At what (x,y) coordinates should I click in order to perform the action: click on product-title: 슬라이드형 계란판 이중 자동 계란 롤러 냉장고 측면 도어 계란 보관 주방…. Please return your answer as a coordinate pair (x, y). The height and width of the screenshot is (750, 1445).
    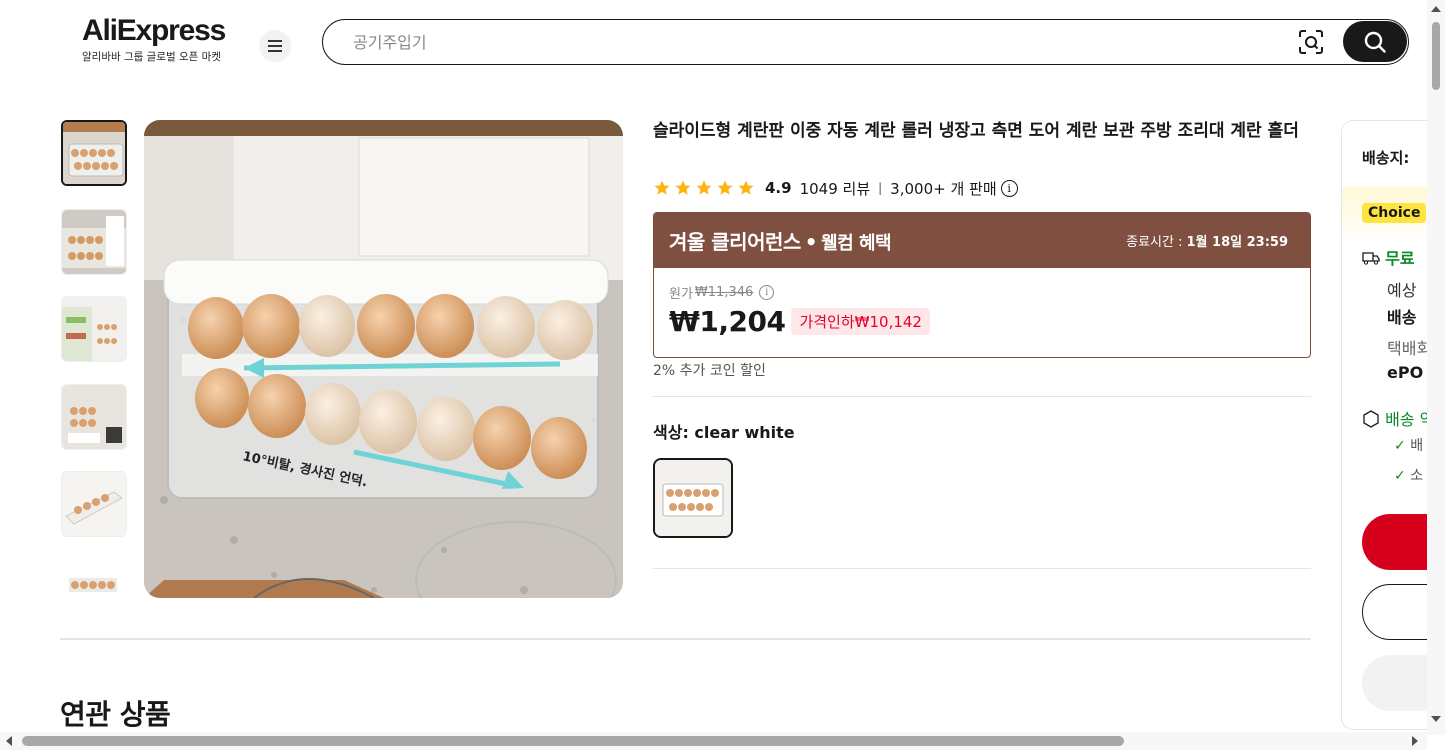
    Looking at the image, I should click on (976, 131).